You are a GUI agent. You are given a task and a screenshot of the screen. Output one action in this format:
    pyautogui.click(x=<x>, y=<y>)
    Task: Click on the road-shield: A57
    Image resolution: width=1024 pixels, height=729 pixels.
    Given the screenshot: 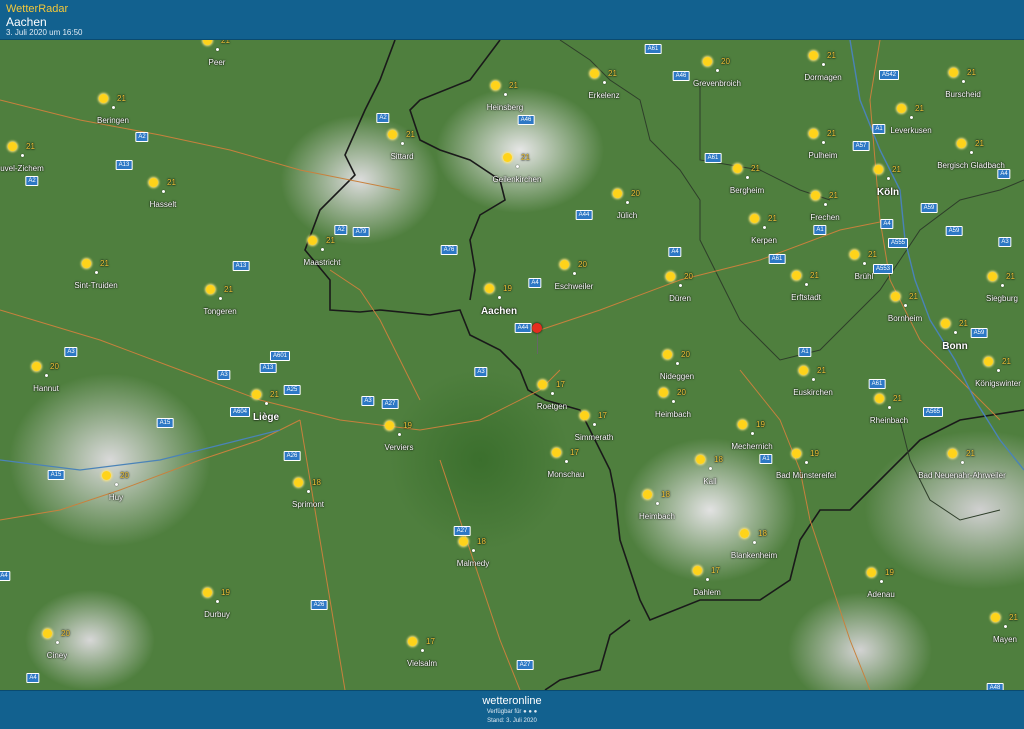 What is the action you would take?
    pyautogui.click(x=861, y=146)
    